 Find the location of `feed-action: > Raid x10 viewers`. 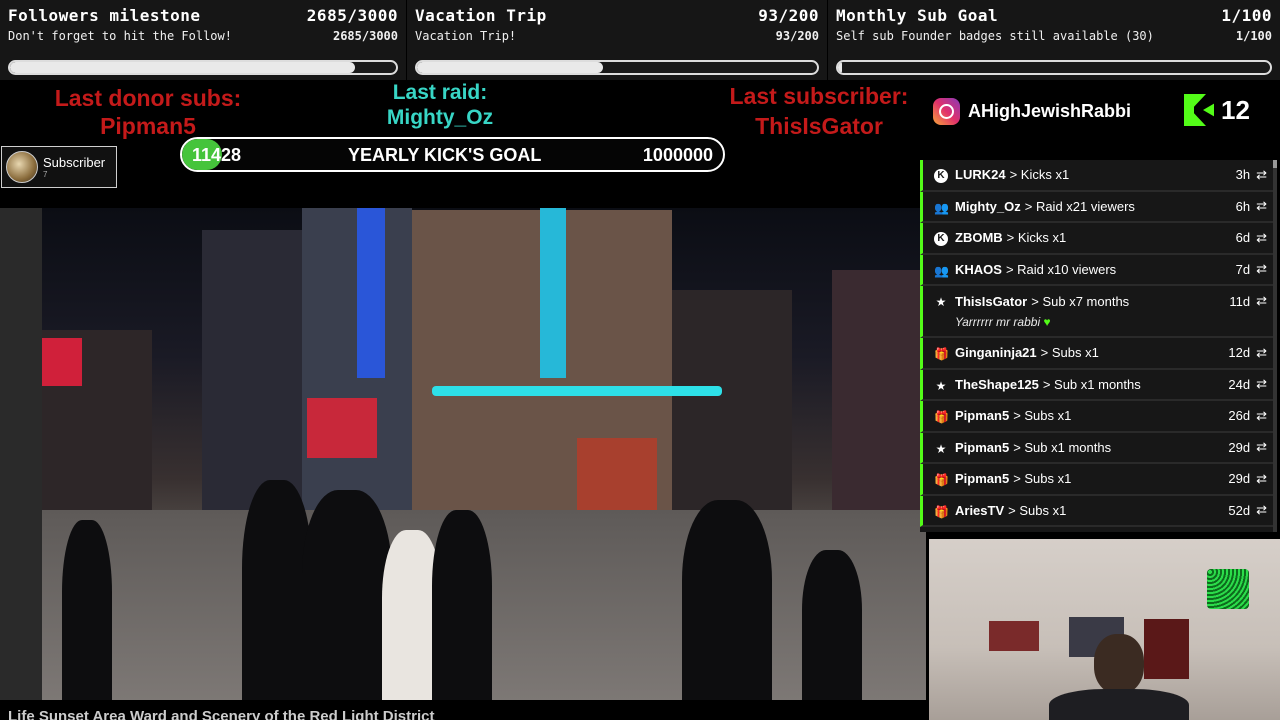

feed-action: > Raid x10 viewers is located at coordinates (1061, 269).